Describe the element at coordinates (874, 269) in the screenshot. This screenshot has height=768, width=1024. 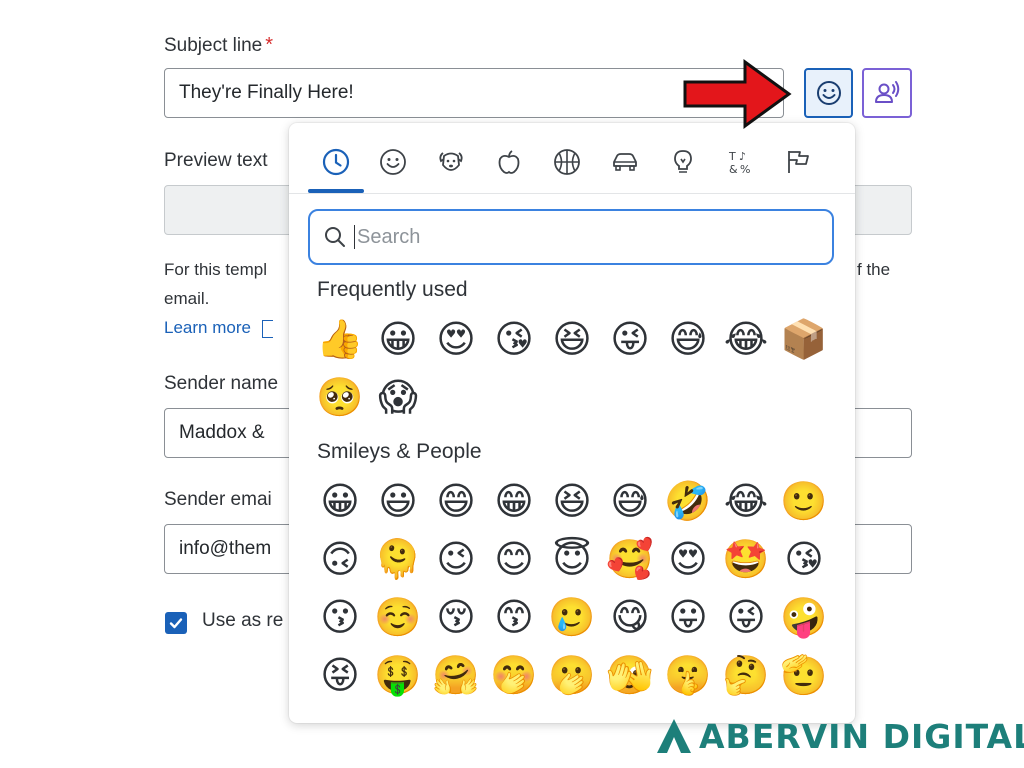
I see `helper-text-line1-end: f the` at that location.